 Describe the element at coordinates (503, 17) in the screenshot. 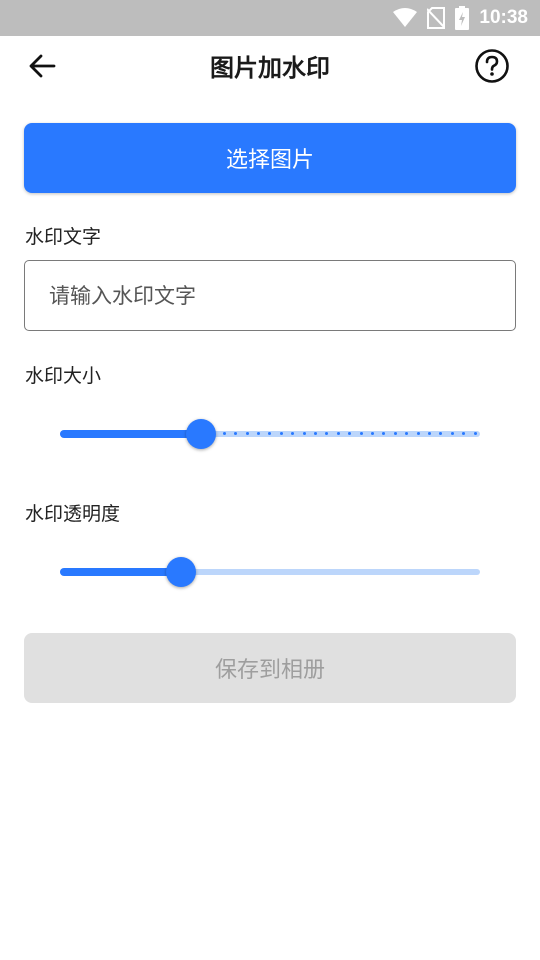

I see `status-time: 10:38` at that location.